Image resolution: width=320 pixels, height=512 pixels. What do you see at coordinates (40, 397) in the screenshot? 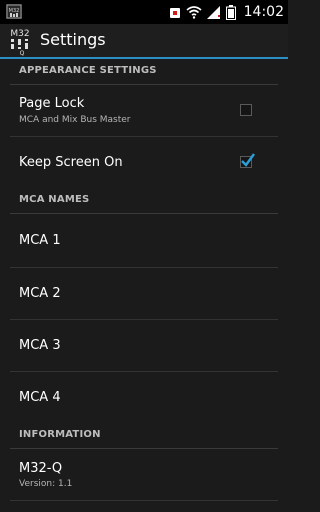
I see `mca-name-label: MCA 4` at bounding box center [40, 397].